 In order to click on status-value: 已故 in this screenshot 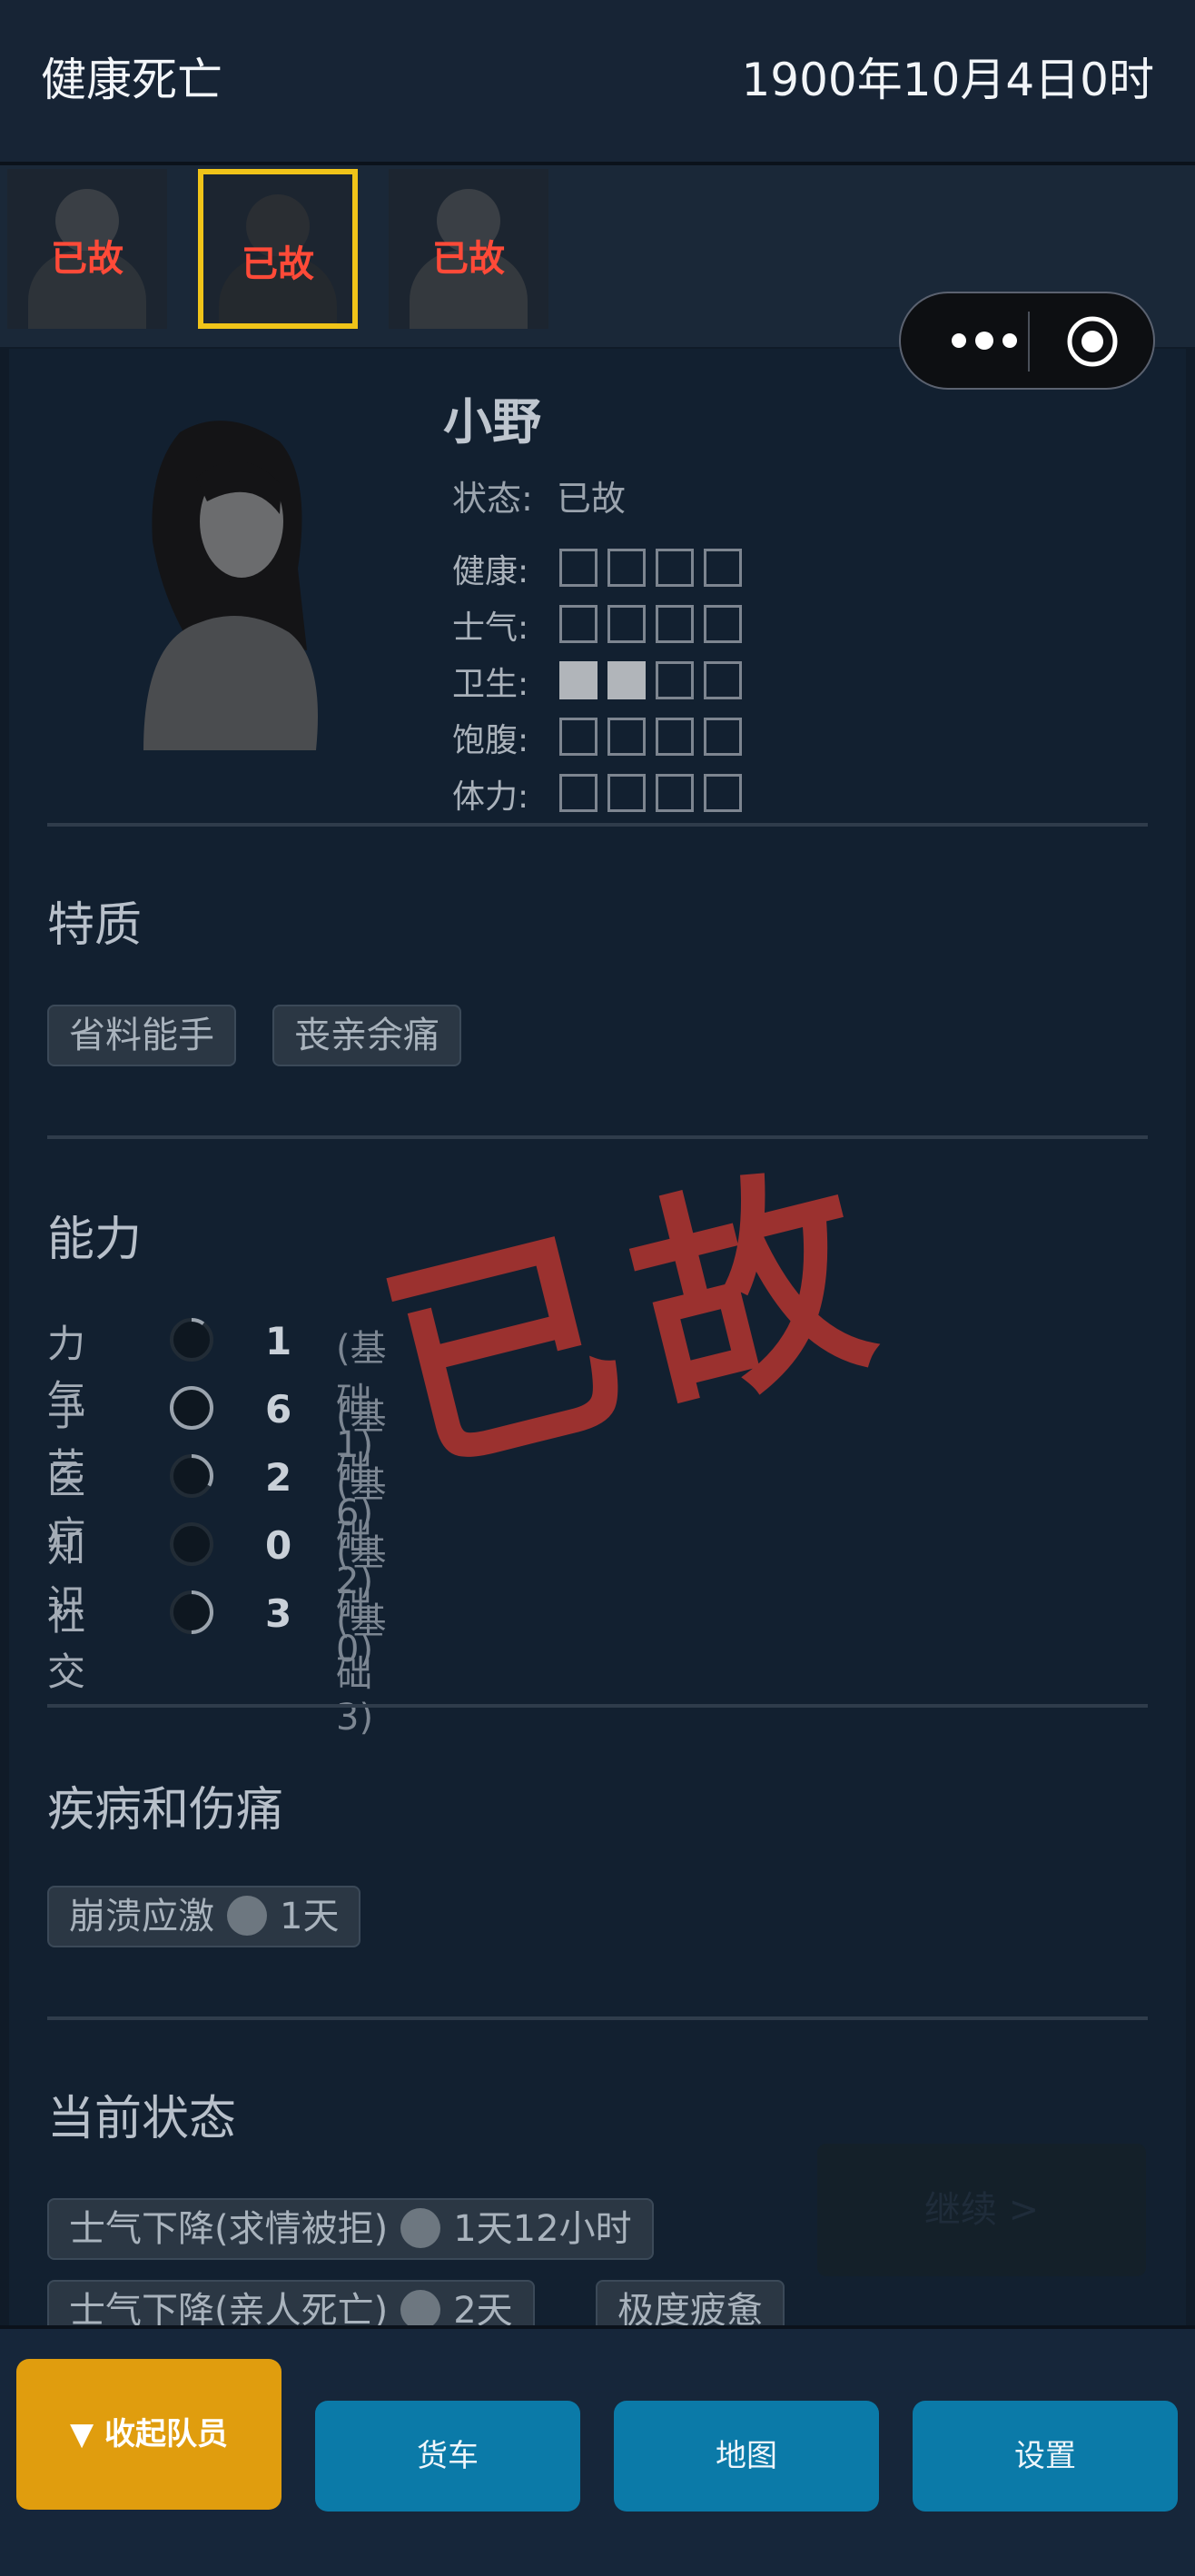, I will do `click(591, 499)`.